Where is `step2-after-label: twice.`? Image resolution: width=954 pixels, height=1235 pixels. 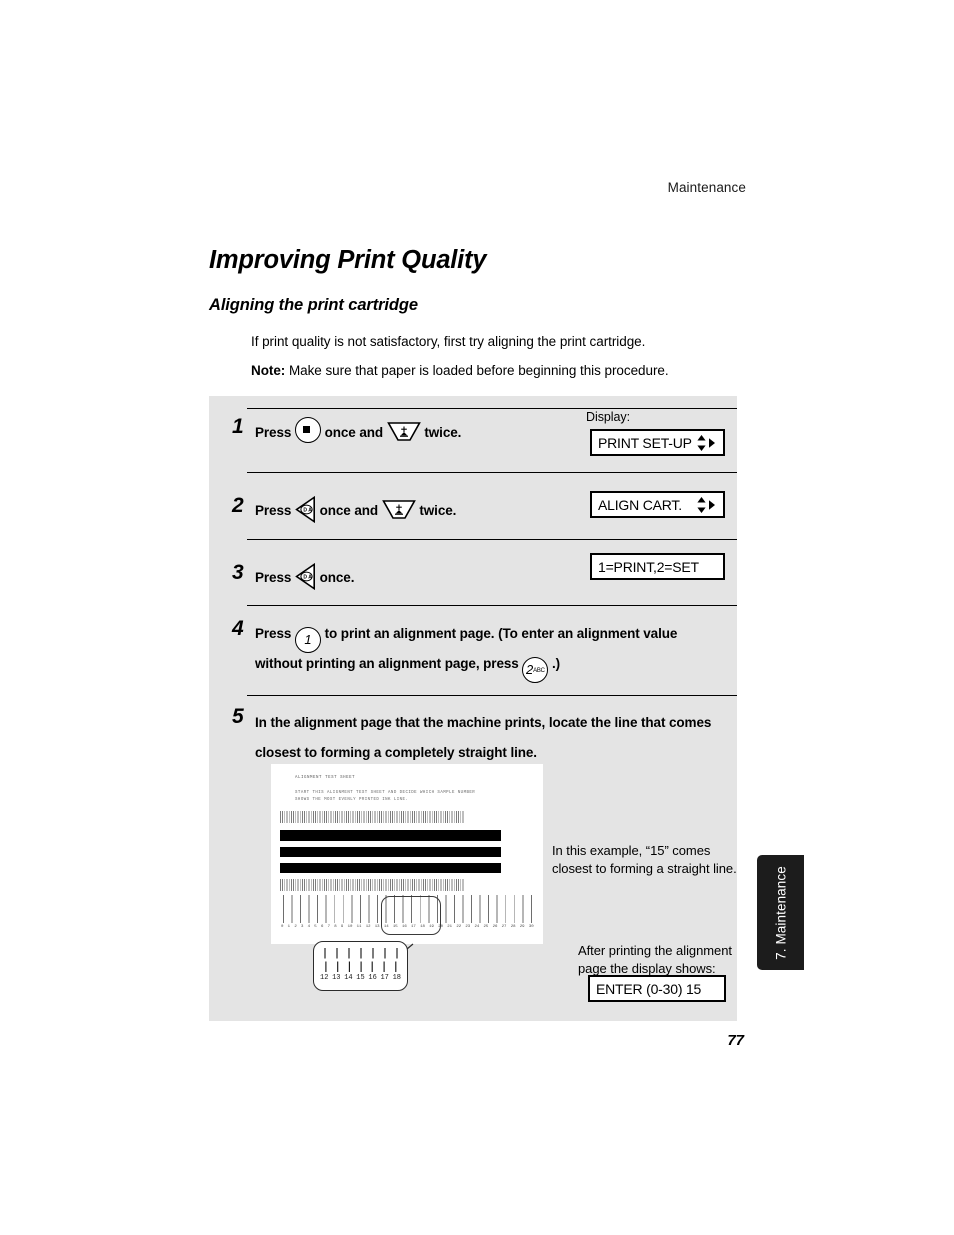 step2-after-label: twice. is located at coordinates (438, 510).